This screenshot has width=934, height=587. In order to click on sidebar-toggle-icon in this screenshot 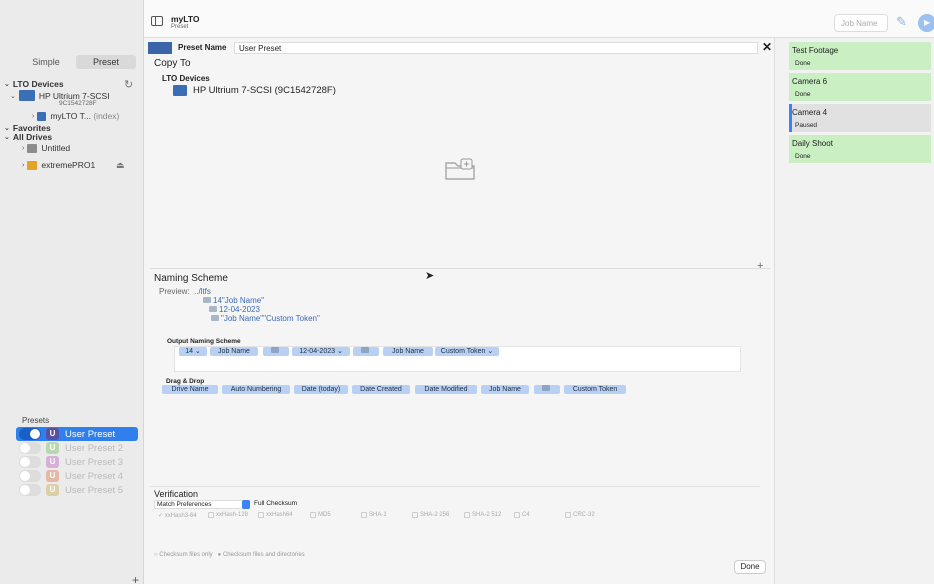, I will do `click(157, 21)`.